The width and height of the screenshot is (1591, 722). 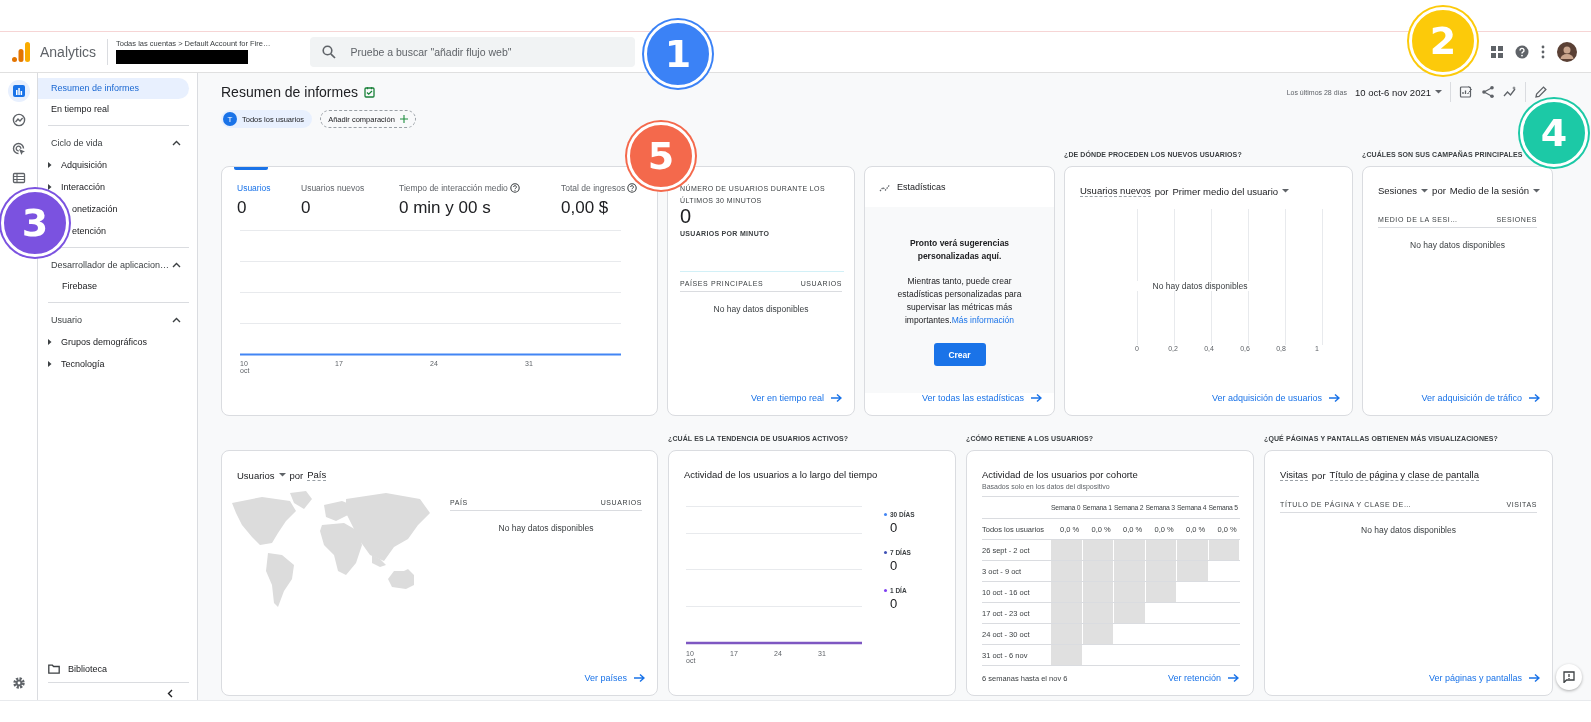 What do you see at coordinates (71, 364) in the screenshot?
I see `nav-item: Tecnología` at bounding box center [71, 364].